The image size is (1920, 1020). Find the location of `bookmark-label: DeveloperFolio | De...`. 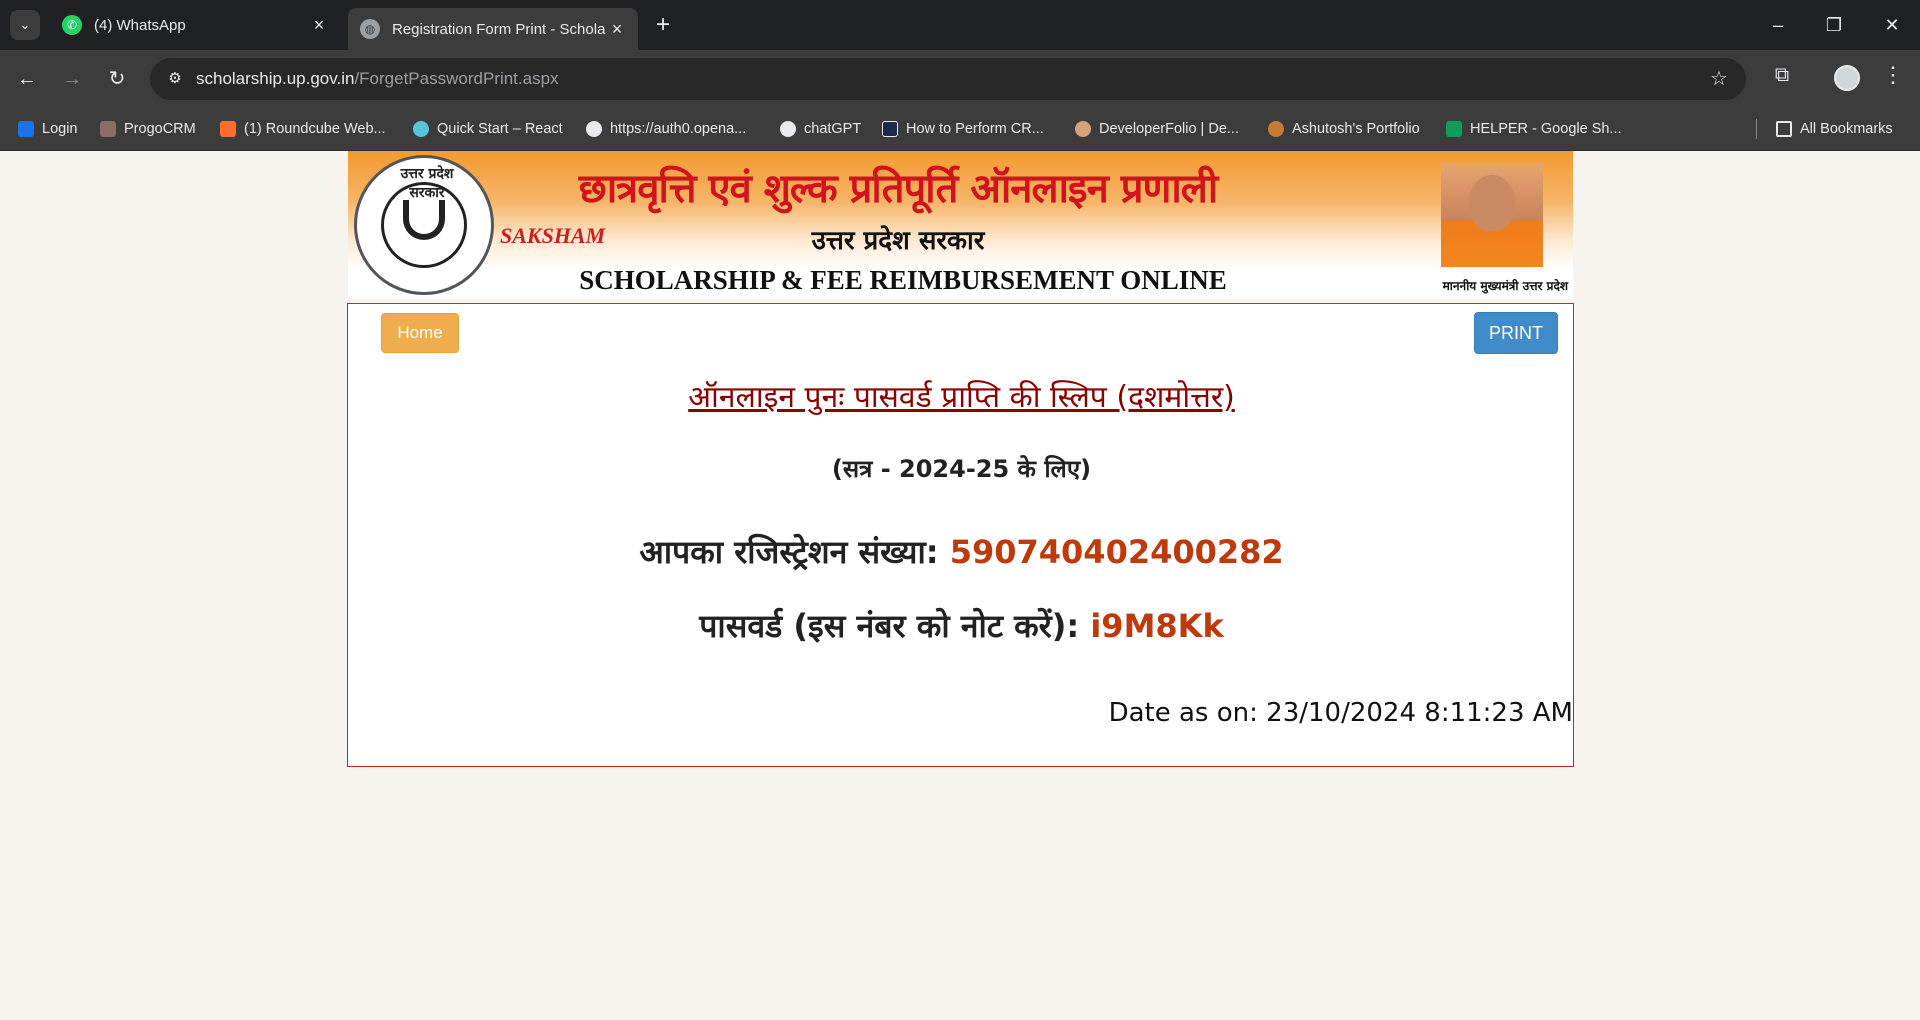

bookmark-label: DeveloperFolio | De... is located at coordinates (1169, 129).